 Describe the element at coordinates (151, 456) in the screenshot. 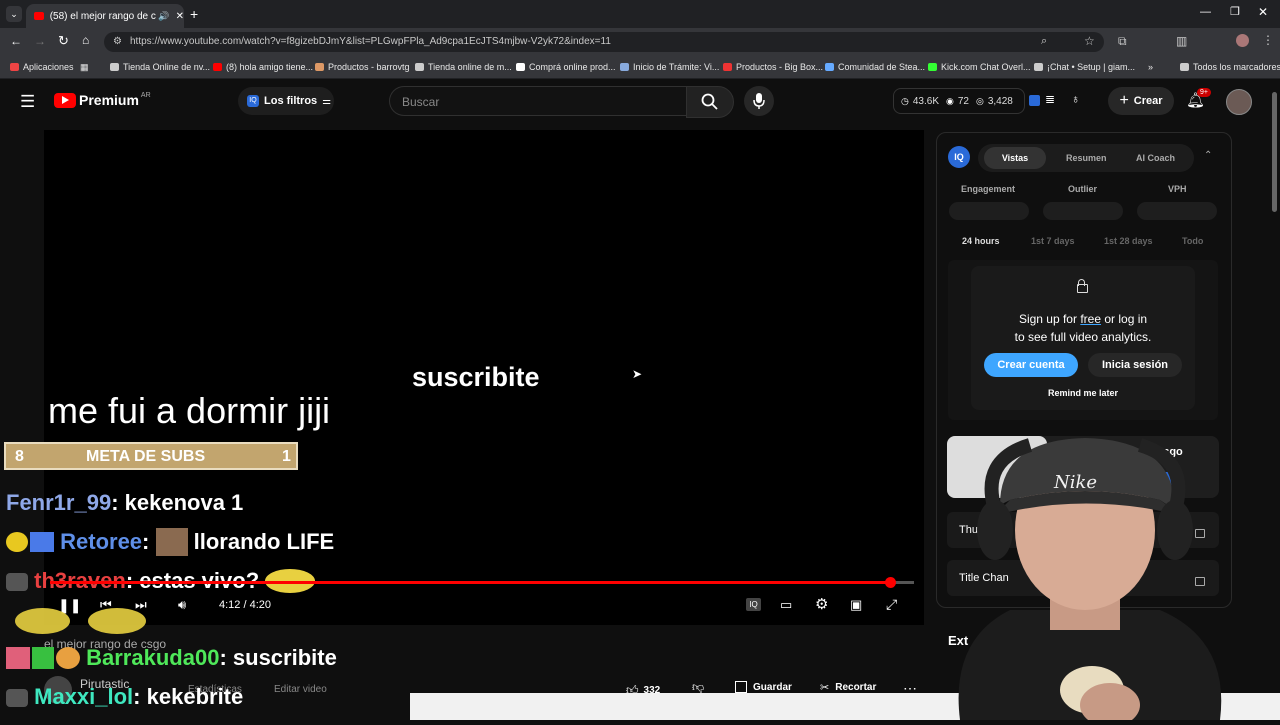

I see `subs-goal-bar: 8 META DE SUBS 1` at that location.